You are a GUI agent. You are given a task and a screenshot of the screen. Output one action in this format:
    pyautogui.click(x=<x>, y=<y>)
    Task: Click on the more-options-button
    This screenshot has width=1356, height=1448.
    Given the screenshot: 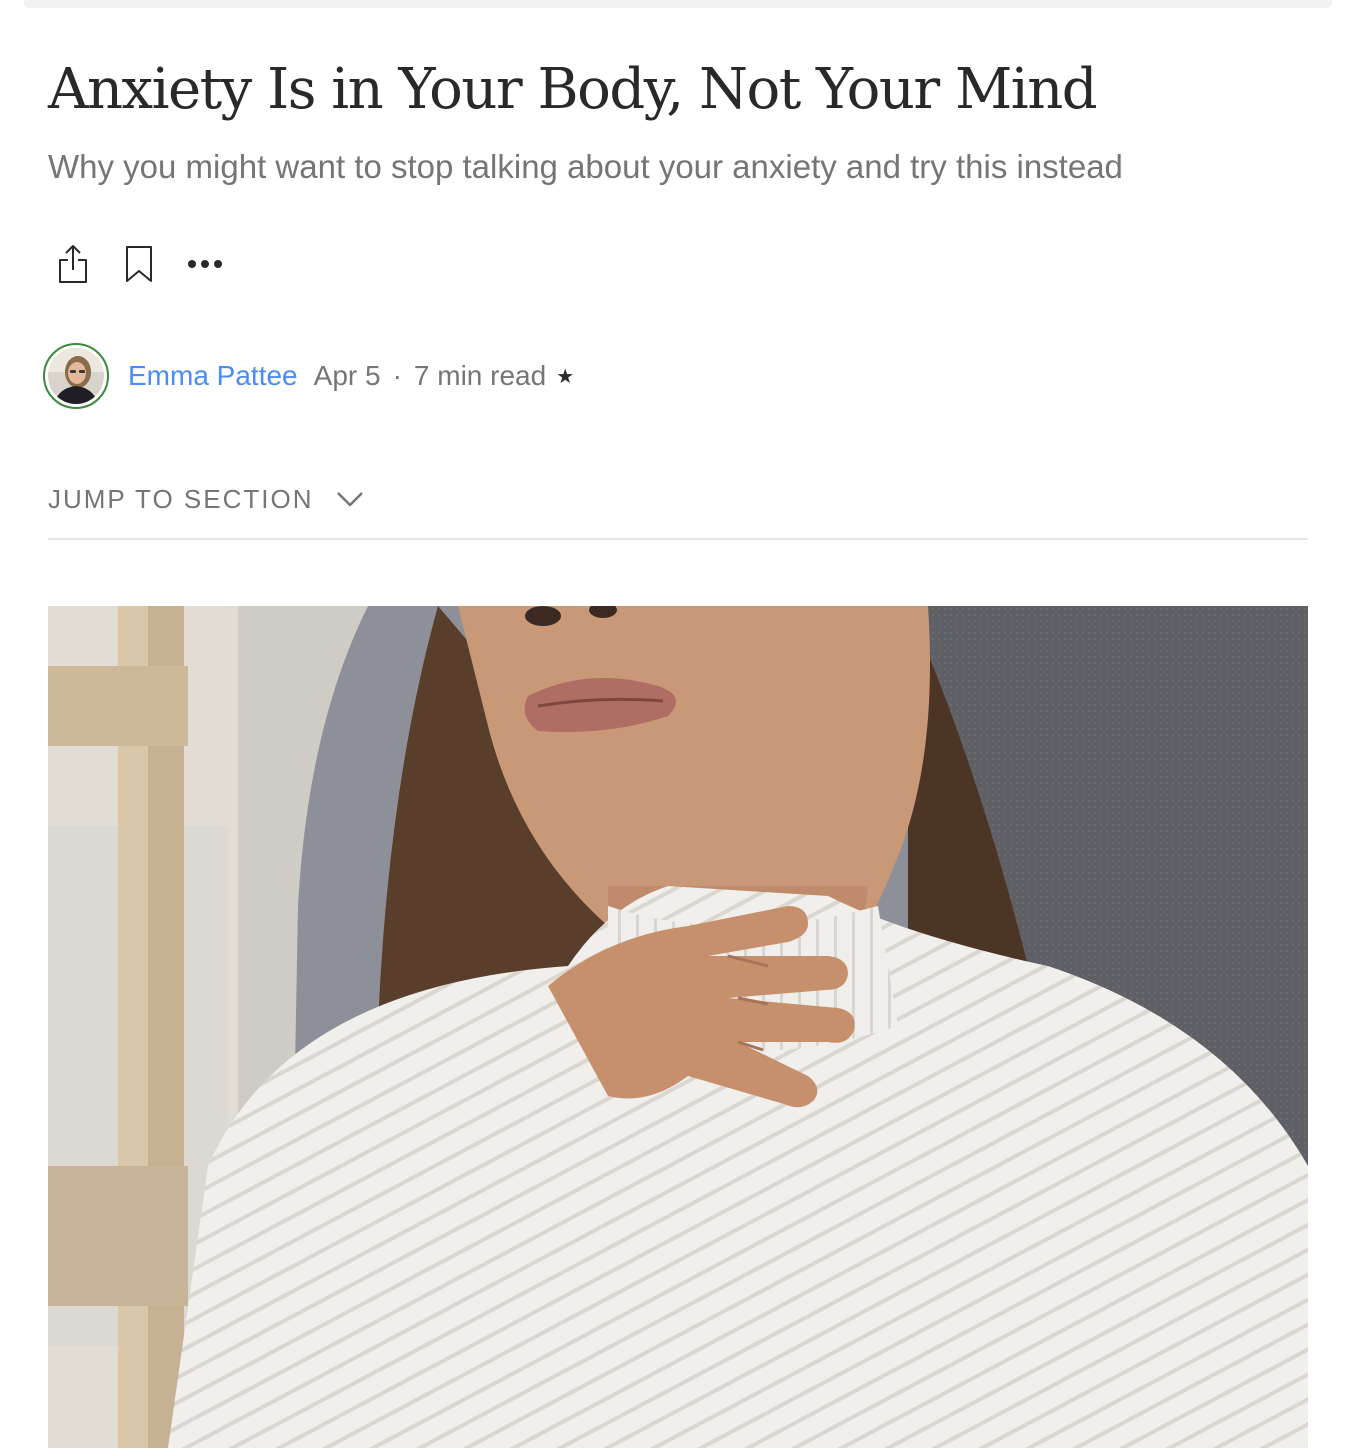 What is the action you would take?
    pyautogui.click(x=205, y=264)
    